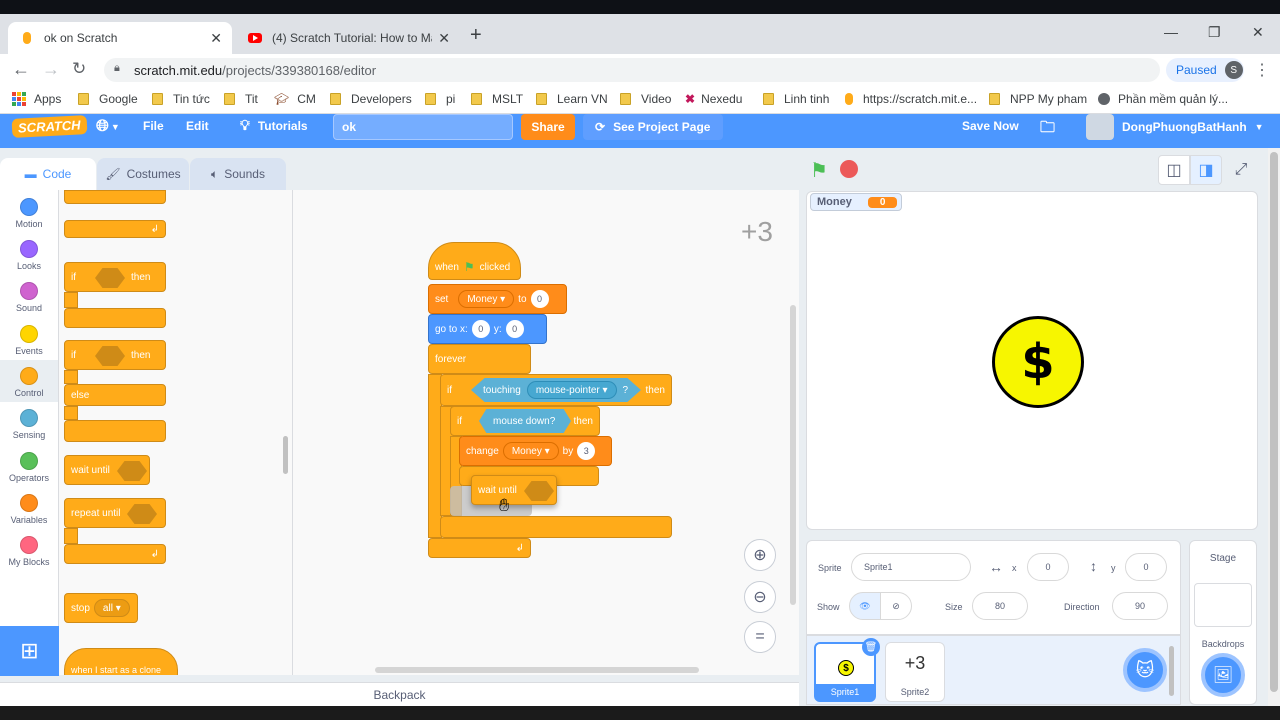 This screenshot has height=720, width=1280. What do you see at coordinates (586, 451) in the screenshot?
I see `change-value-input: 3` at bounding box center [586, 451].